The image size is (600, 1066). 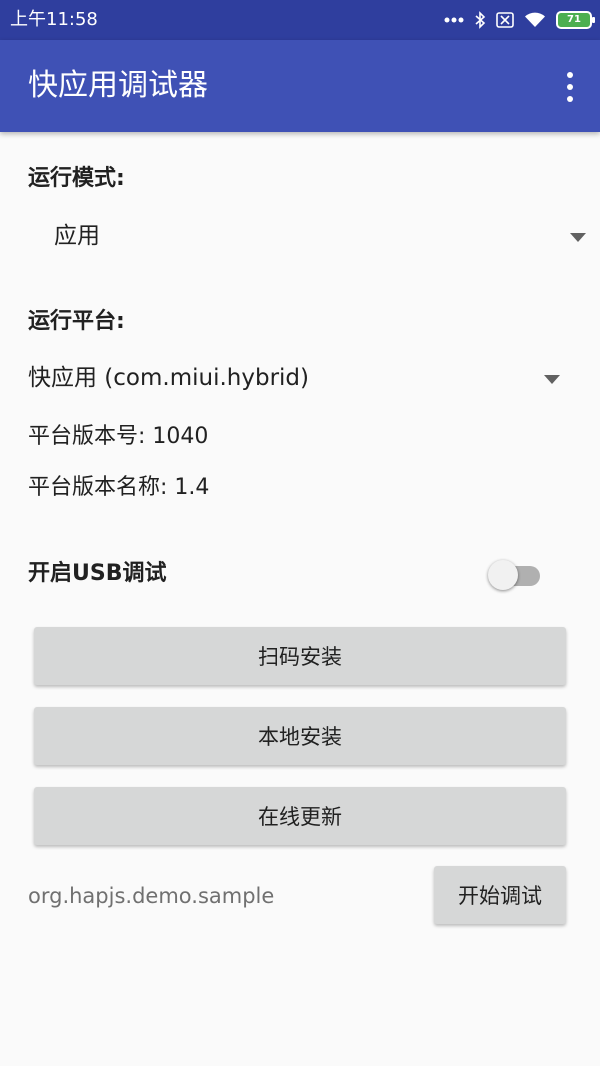 I want to click on platform-version-name: 平台版本名称: 1.4, so click(x=119, y=487).